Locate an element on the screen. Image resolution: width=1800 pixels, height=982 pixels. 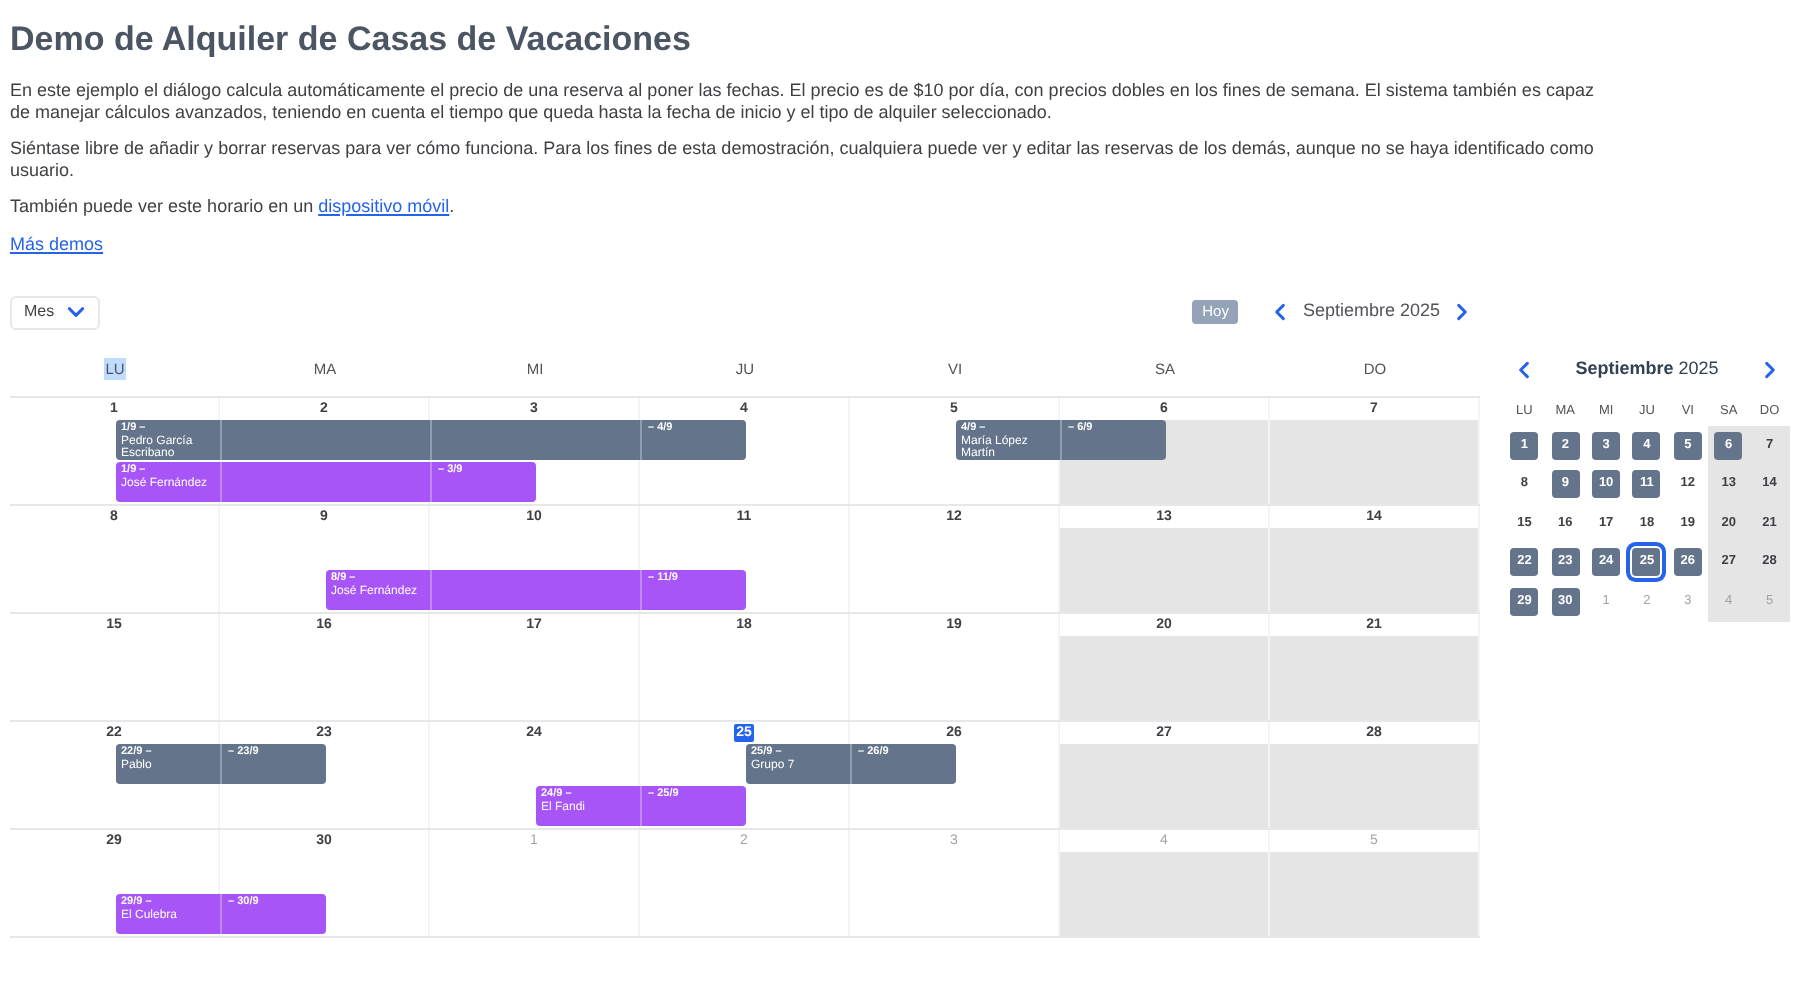
chevron-down-icon is located at coordinates (76, 312).